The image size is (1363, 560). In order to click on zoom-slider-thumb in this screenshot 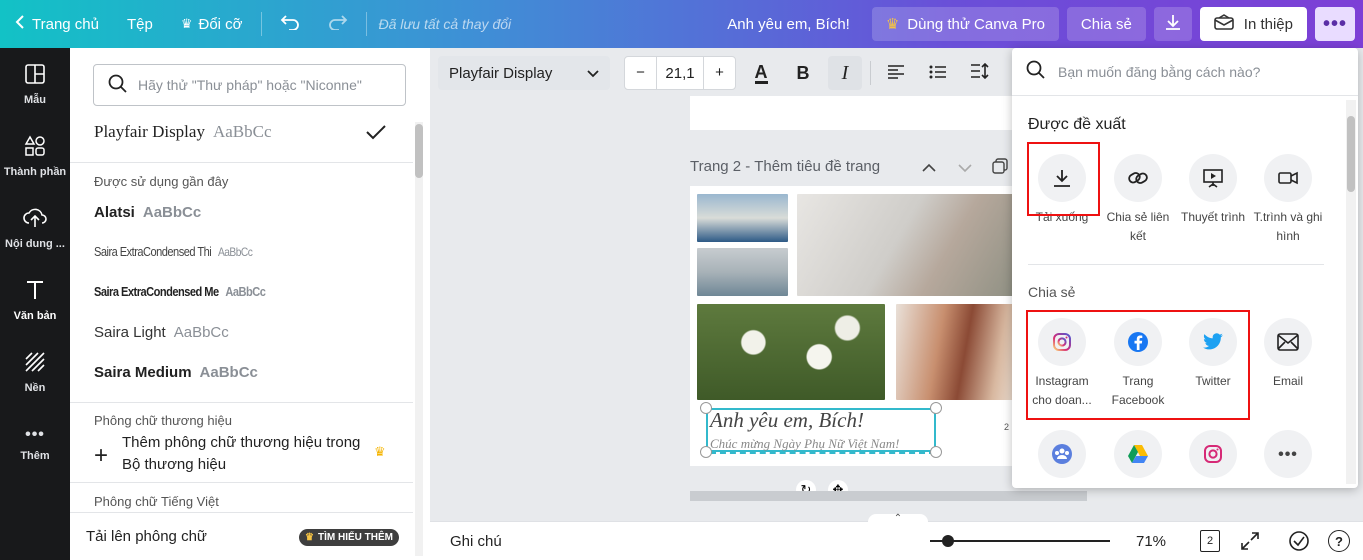, I will do `click(948, 541)`.